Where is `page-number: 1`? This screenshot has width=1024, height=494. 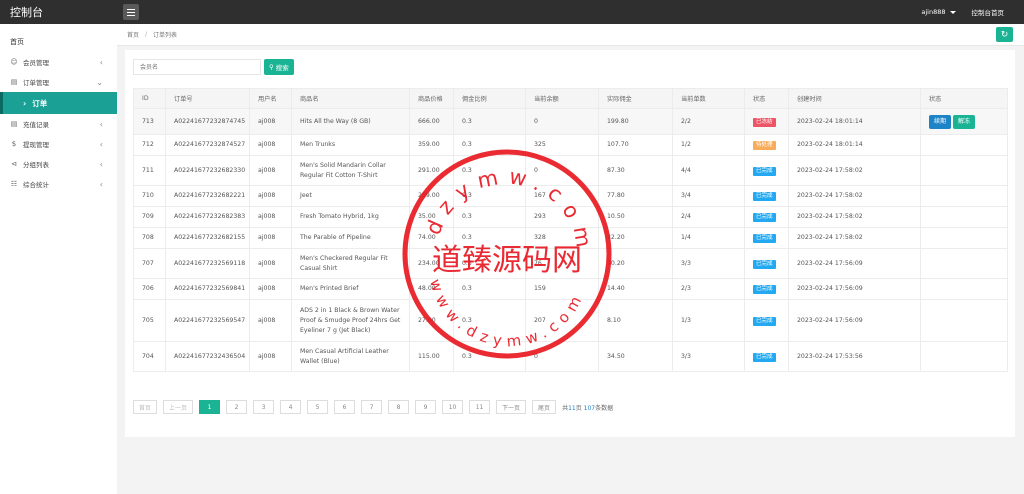
page-number: 1 is located at coordinates (210, 407).